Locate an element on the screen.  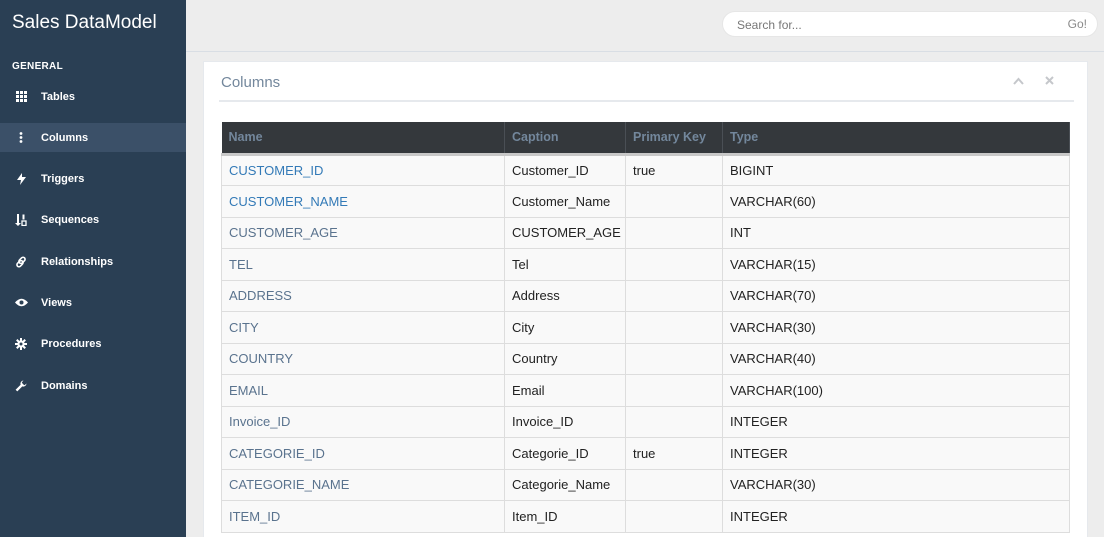
sidebar-item-label: Tables is located at coordinates (58, 96).